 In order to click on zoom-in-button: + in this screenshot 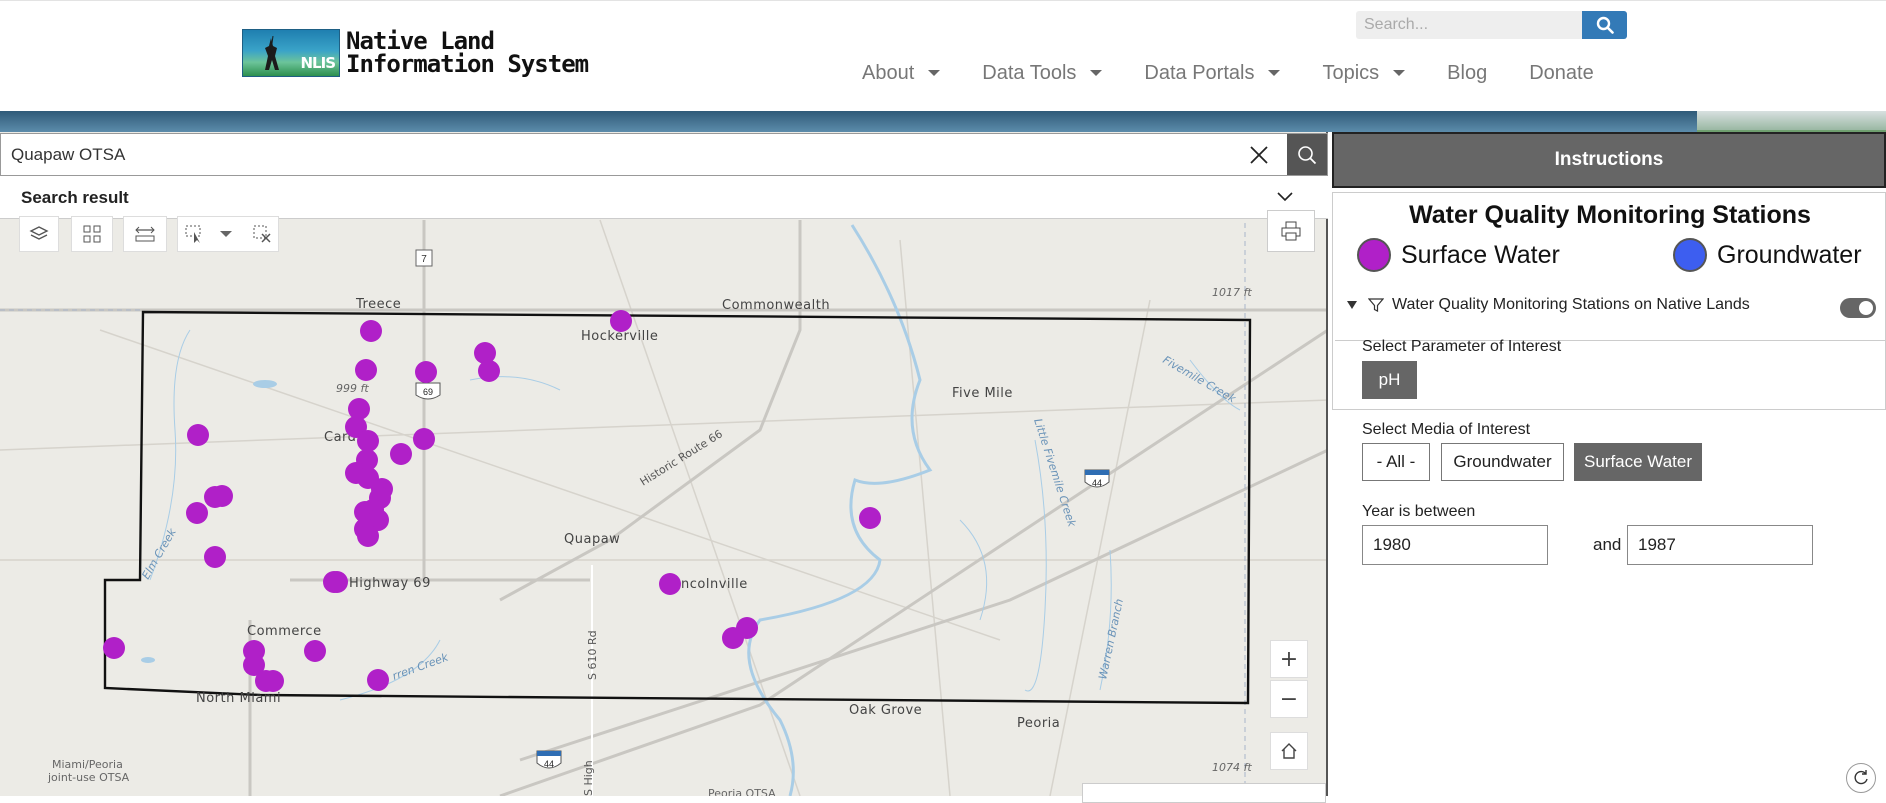, I will do `click(1289, 659)`.